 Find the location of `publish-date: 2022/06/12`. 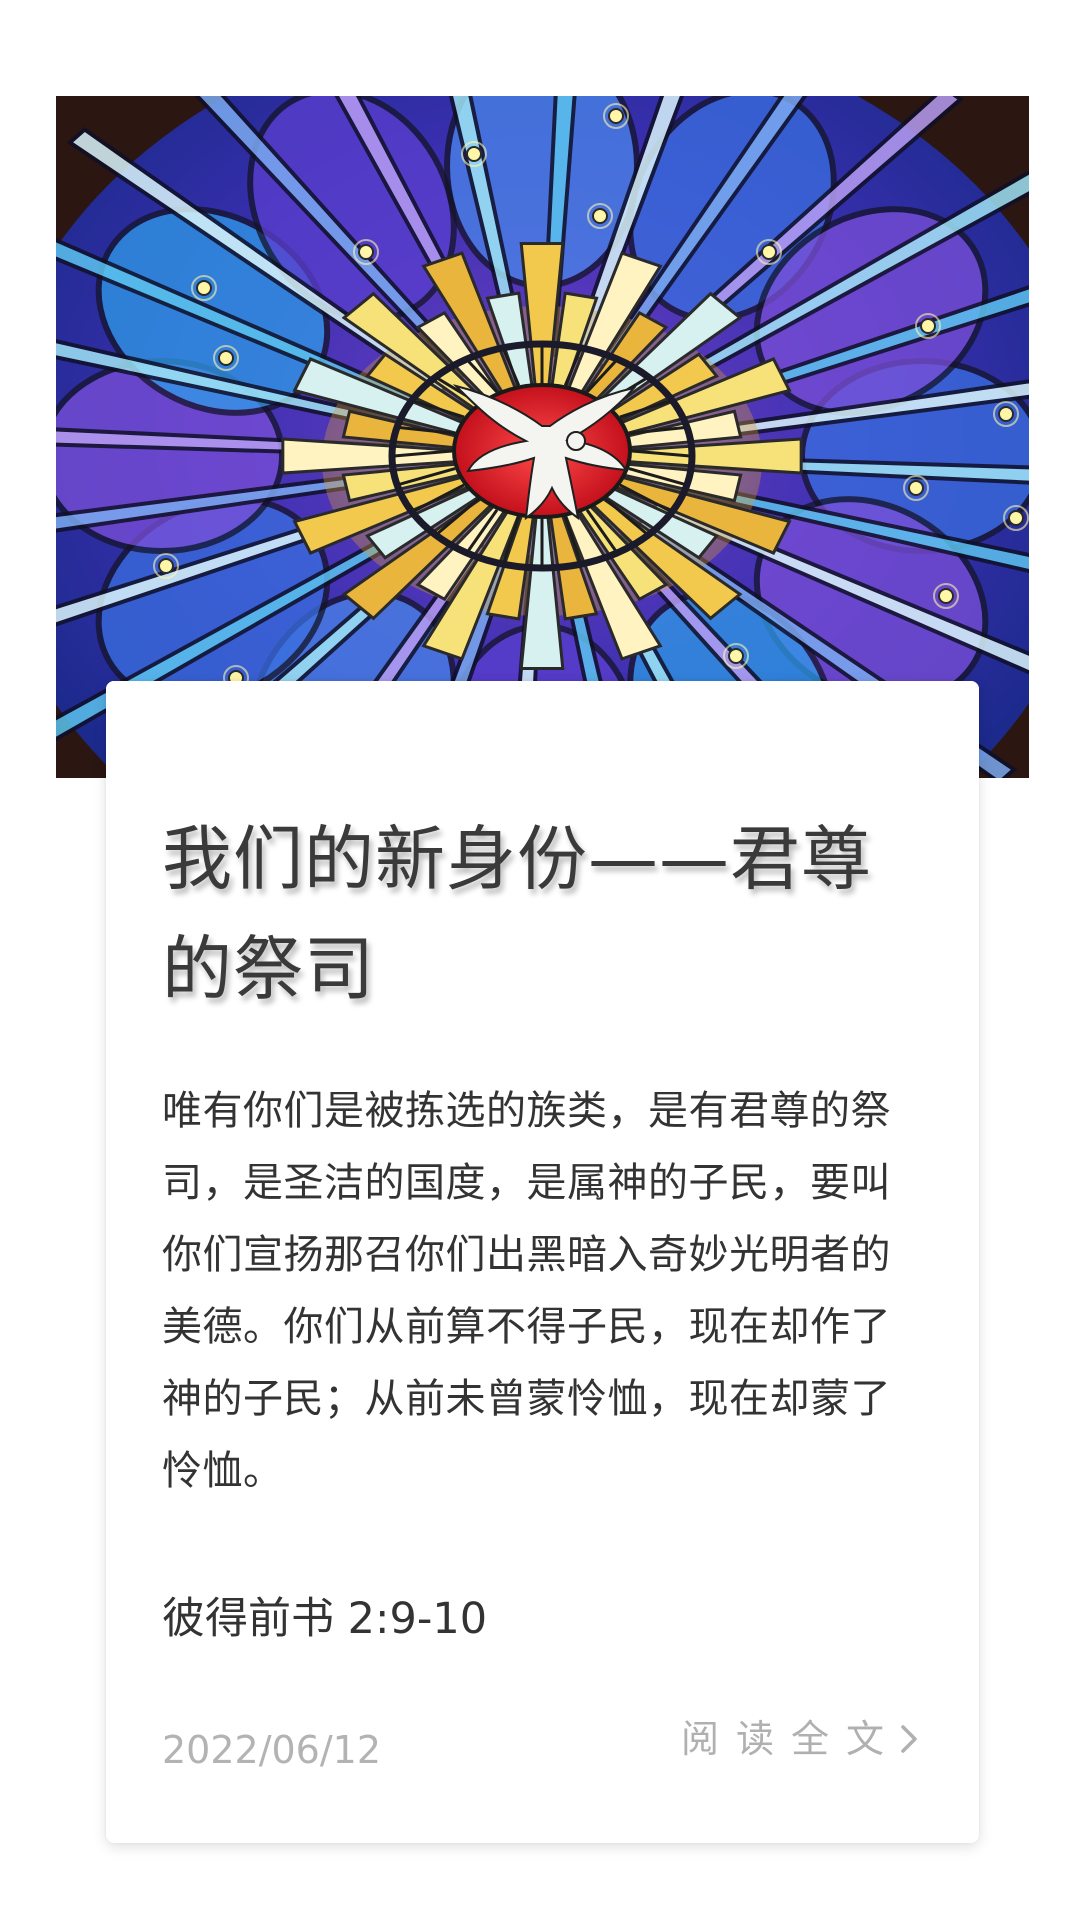

publish-date: 2022/06/12 is located at coordinates (272, 1750).